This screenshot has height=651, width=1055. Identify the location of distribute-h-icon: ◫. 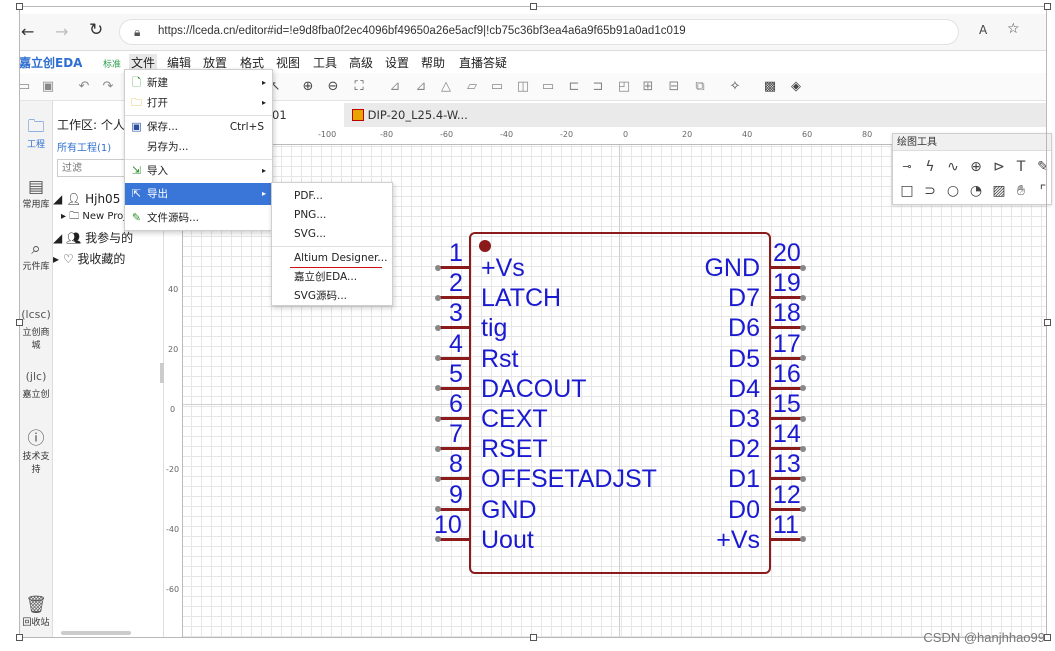
(523, 87).